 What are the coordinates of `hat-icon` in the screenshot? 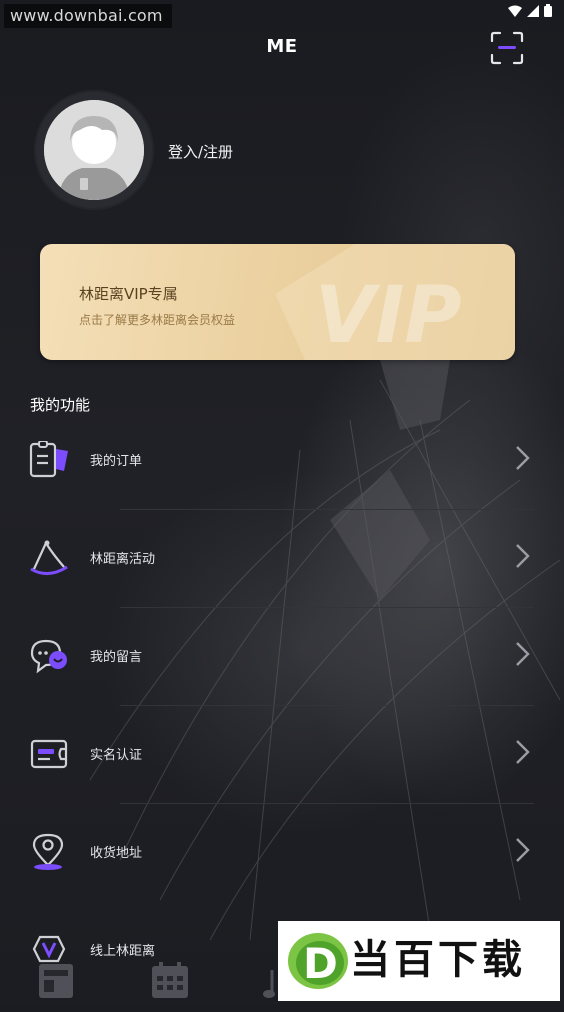 It's located at (49, 557).